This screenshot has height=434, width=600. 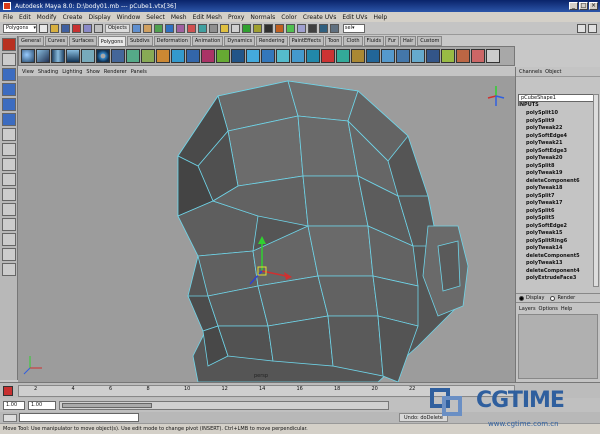 I want to click on pick-curves-icon, so click(x=158, y=28).